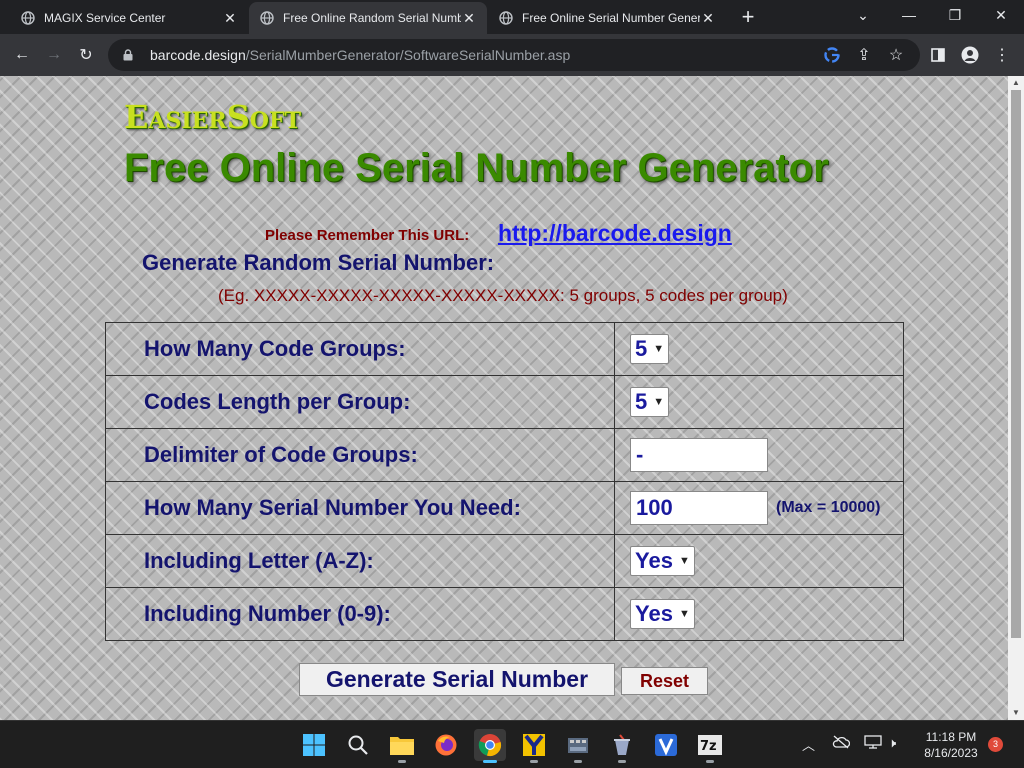 The width and height of the screenshot is (1024, 768). Describe the element at coordinates (955, 15) in the screenshot. I see `restore-button: ❐` at that location.